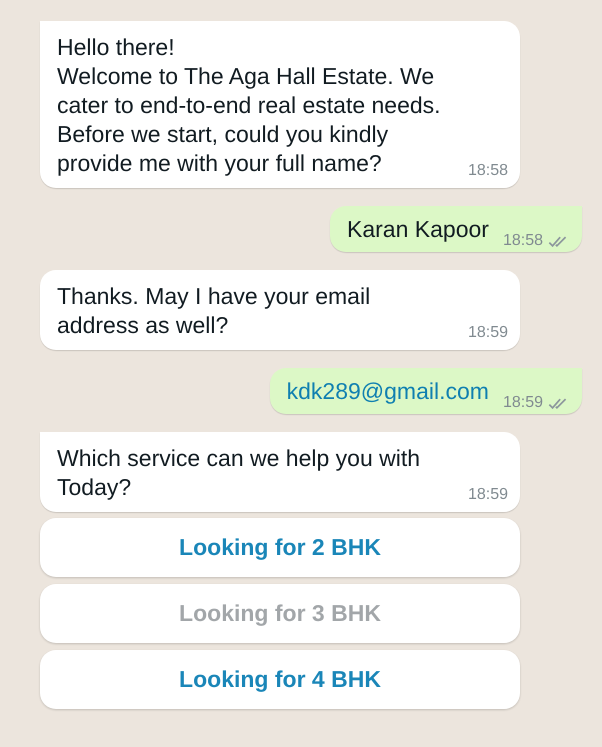 The height and width of the screenshot is (747, 602). Describe the element at coordinates (387, 391) in the screenshot. I see `email-link: kdk289@gmail.com` at that location.